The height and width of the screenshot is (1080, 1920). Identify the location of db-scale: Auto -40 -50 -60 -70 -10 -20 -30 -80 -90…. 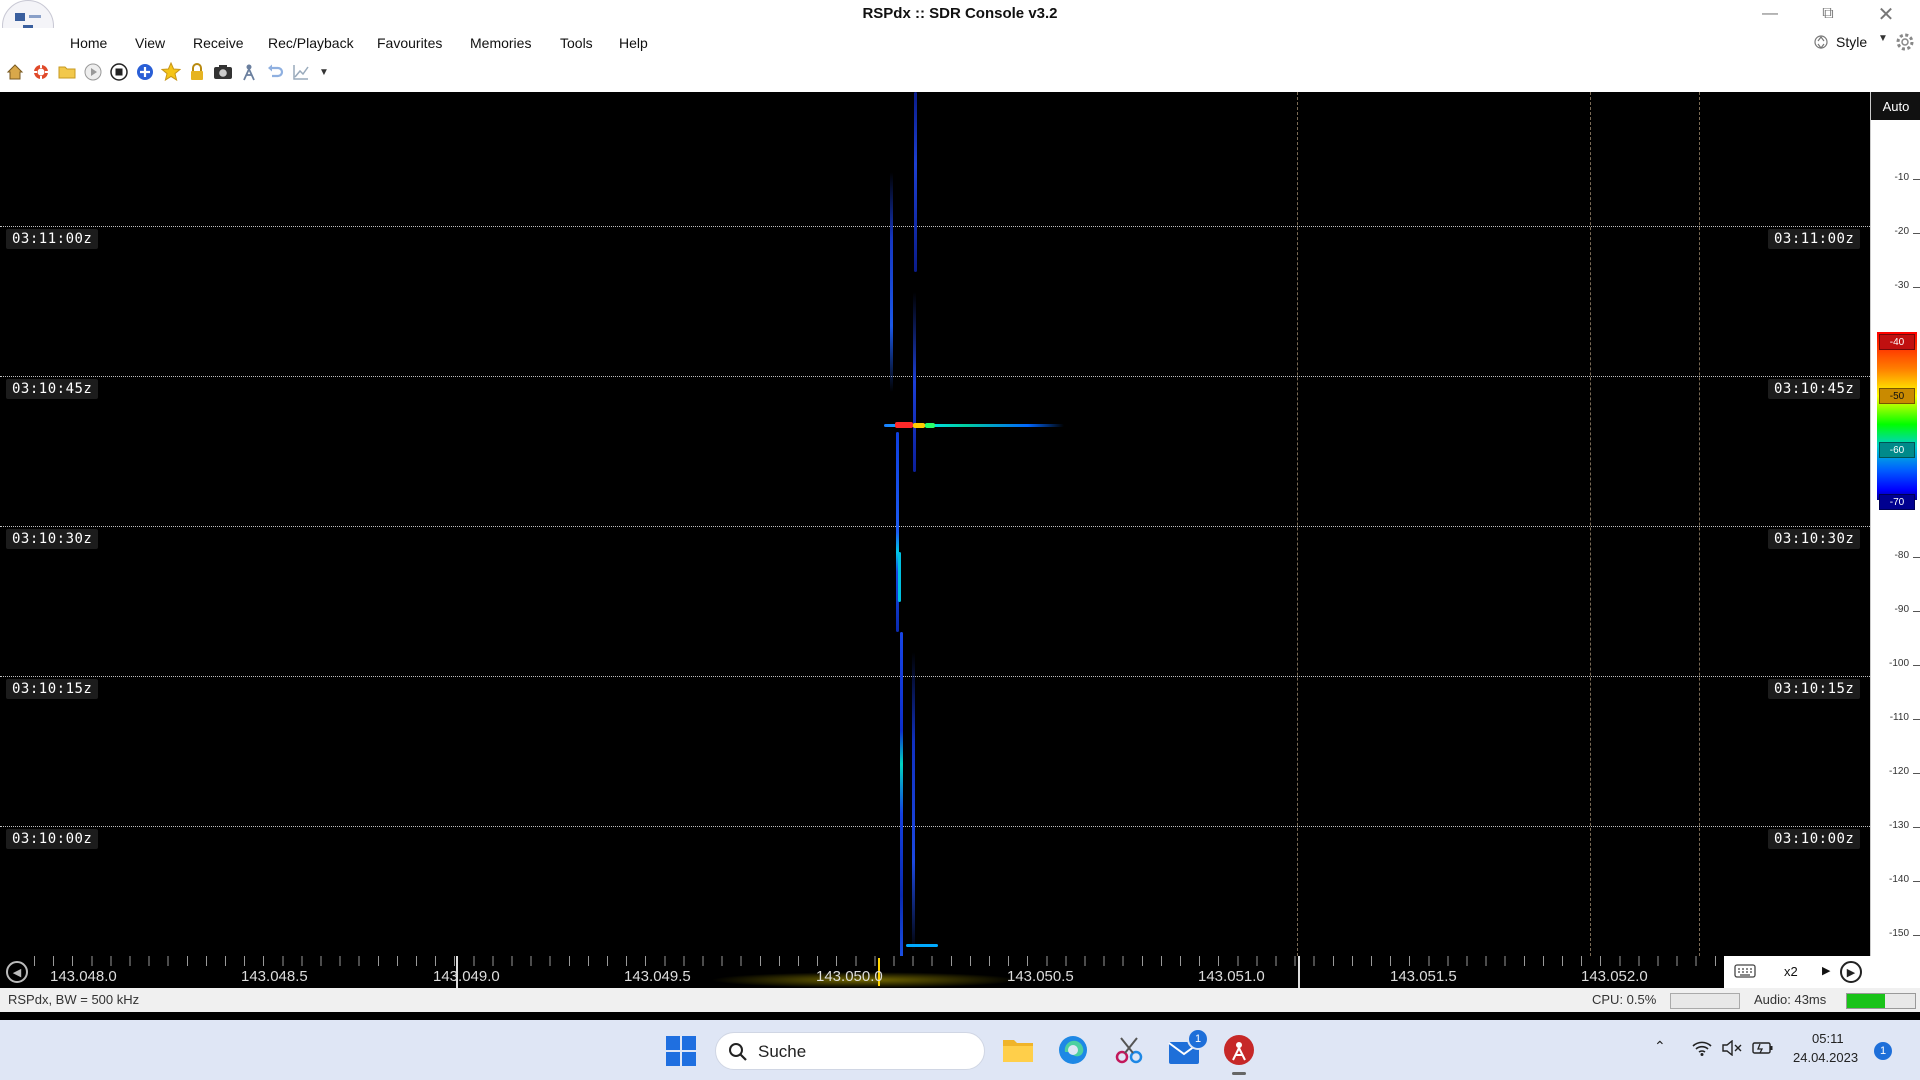
(1895, 524).